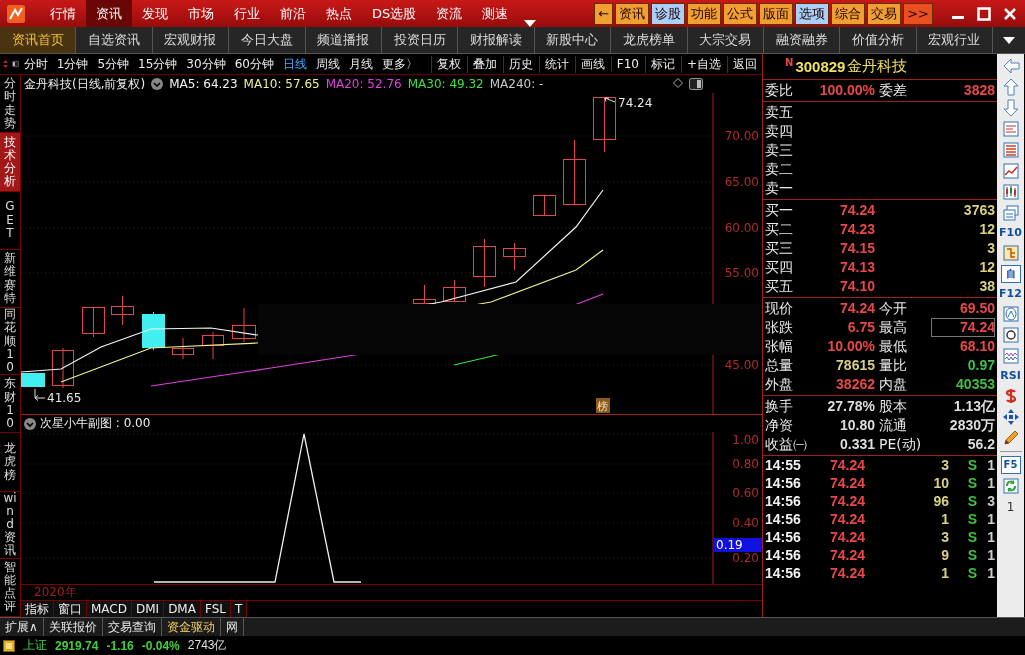  Describe the element at coordinates (955, 40) in the screenshot. I see `tab: 宏观行业` at that location.